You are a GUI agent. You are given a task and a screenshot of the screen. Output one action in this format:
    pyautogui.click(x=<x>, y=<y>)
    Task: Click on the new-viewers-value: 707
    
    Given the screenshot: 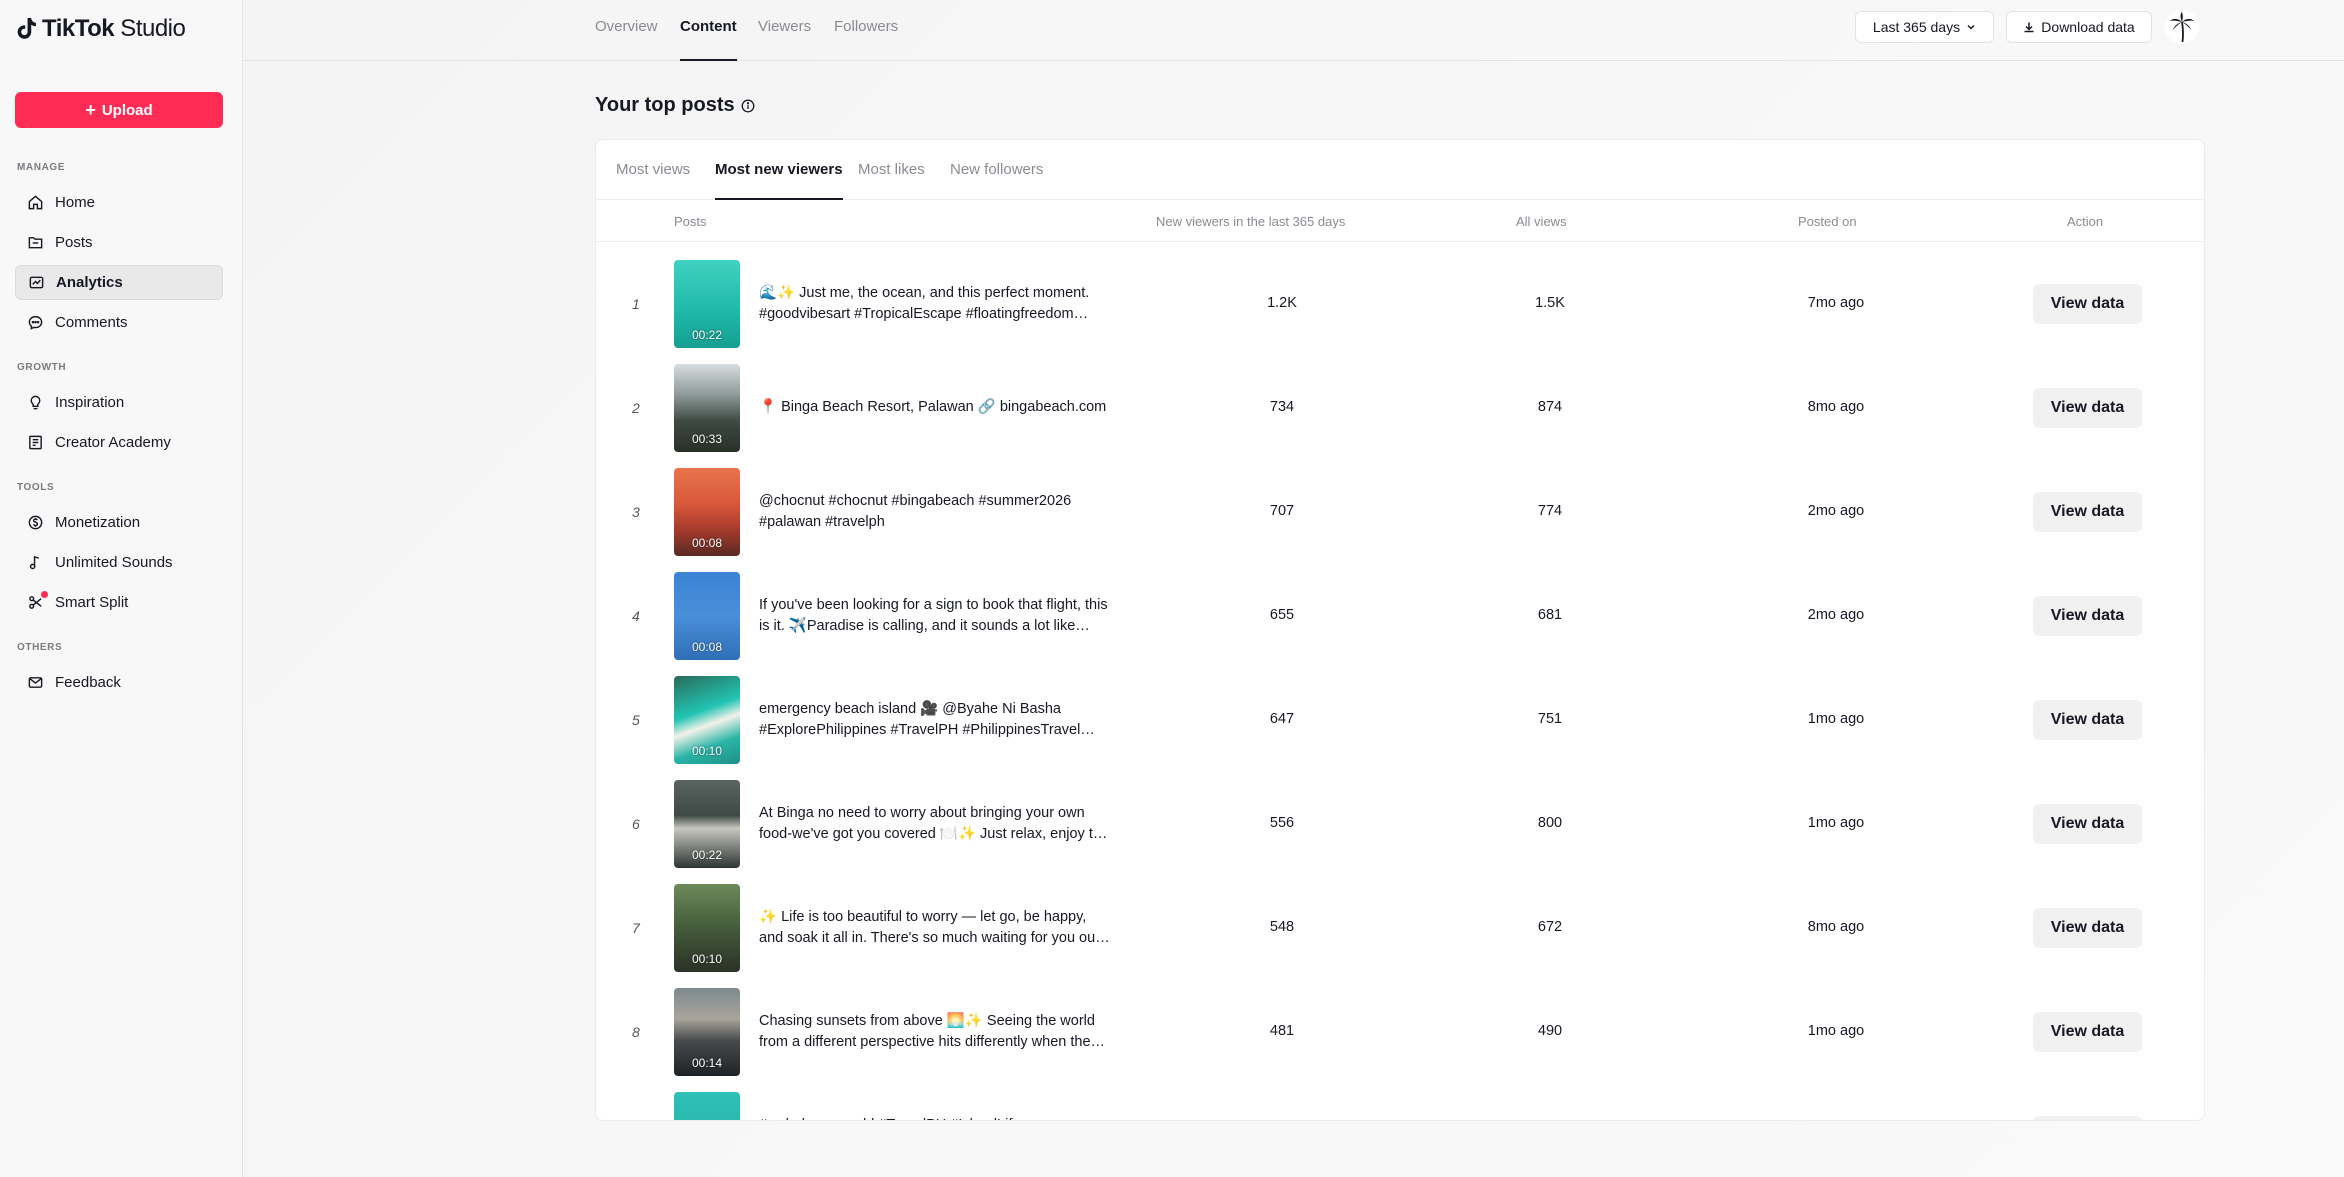 What is the action you would take?
    pyautogui.click(x=1282, y=511)
    